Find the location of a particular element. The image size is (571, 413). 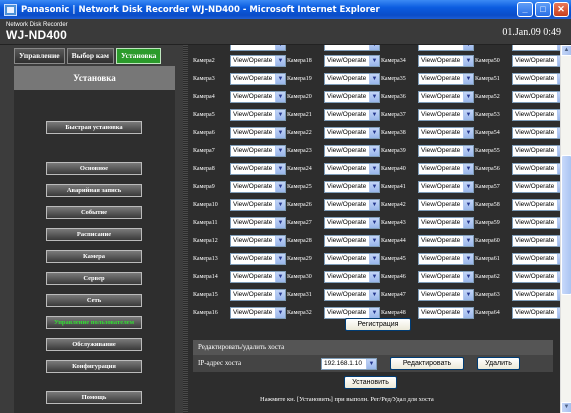

close-button: ✕ is located at coordinates (561, 9).